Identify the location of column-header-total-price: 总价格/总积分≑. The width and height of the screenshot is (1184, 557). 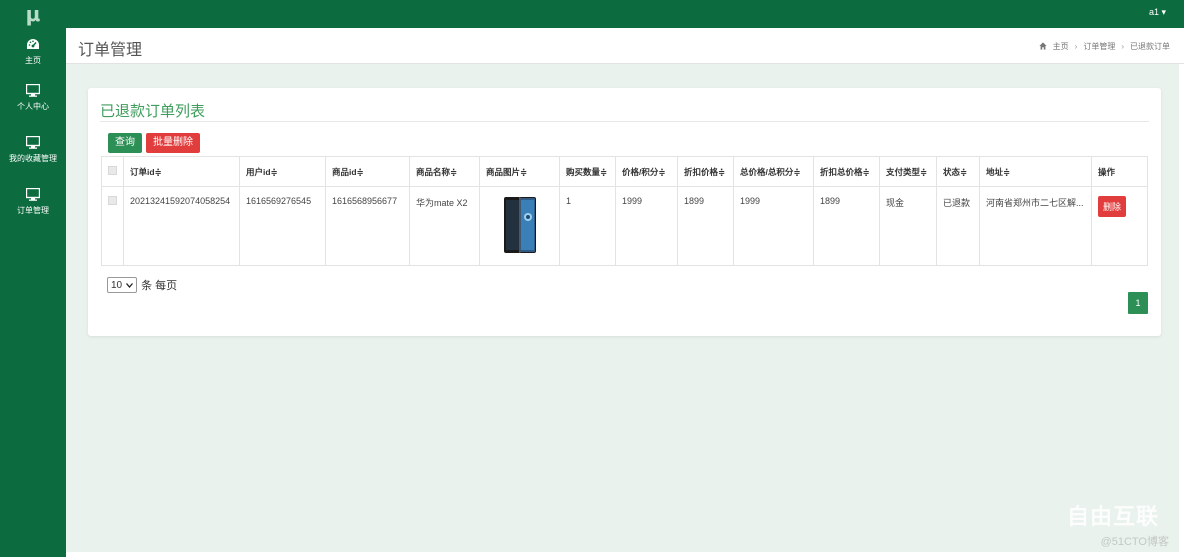
(773, 171).